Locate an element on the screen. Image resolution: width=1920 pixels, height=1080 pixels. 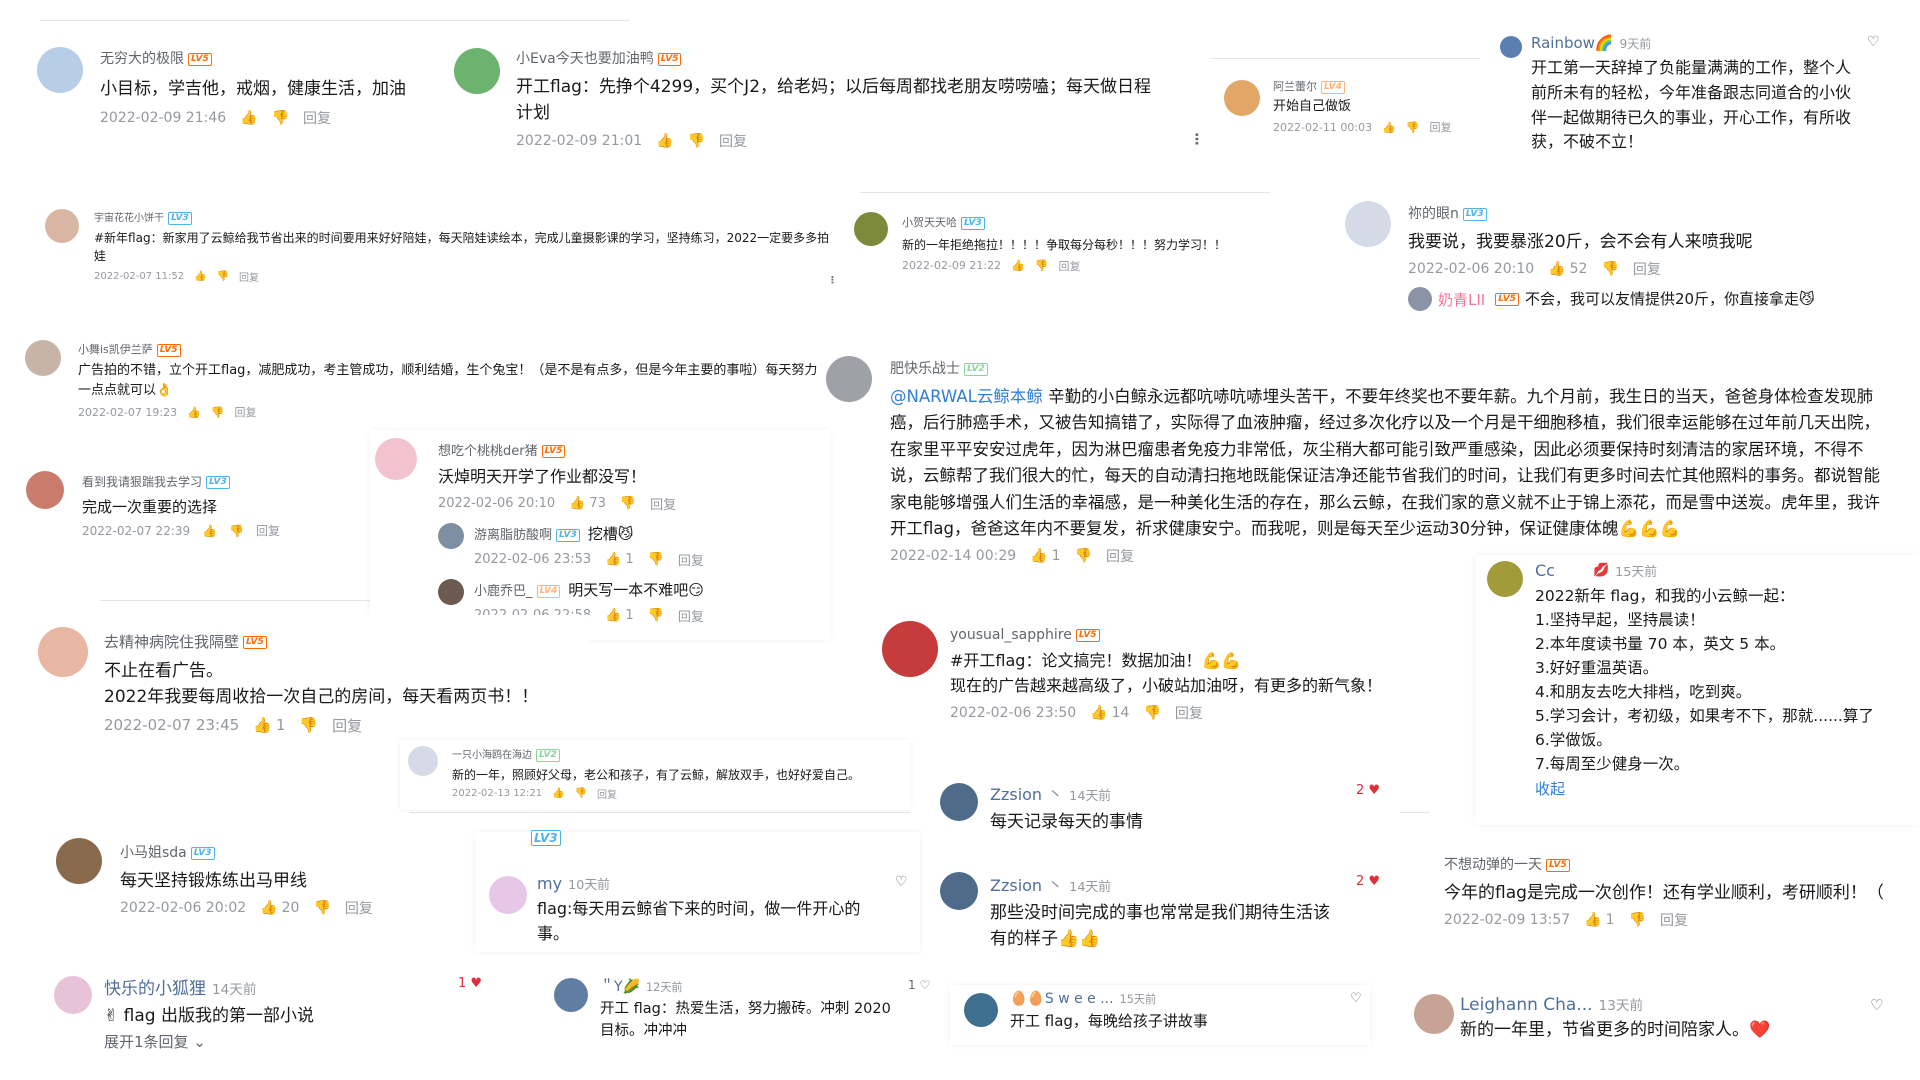
username: 肥快乐战士 is located at coordinates (925, 369).